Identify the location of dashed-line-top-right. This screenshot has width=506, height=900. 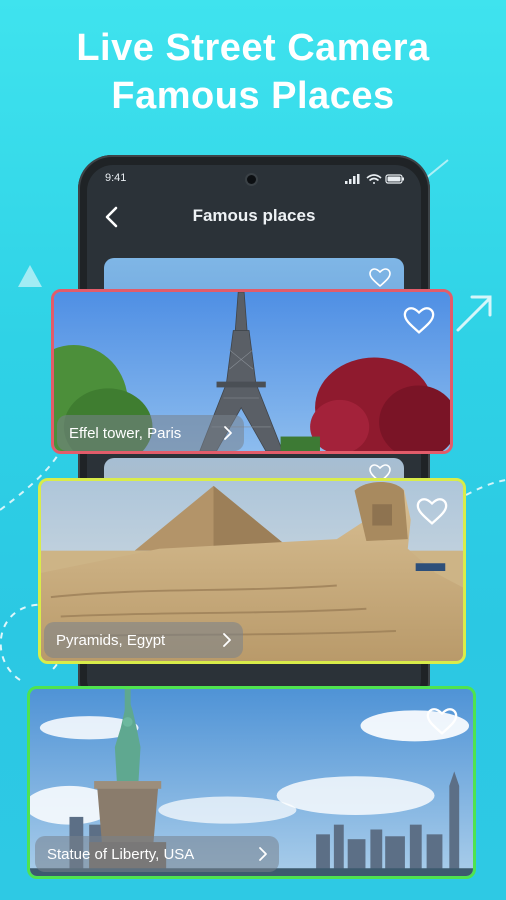
(437, 169).